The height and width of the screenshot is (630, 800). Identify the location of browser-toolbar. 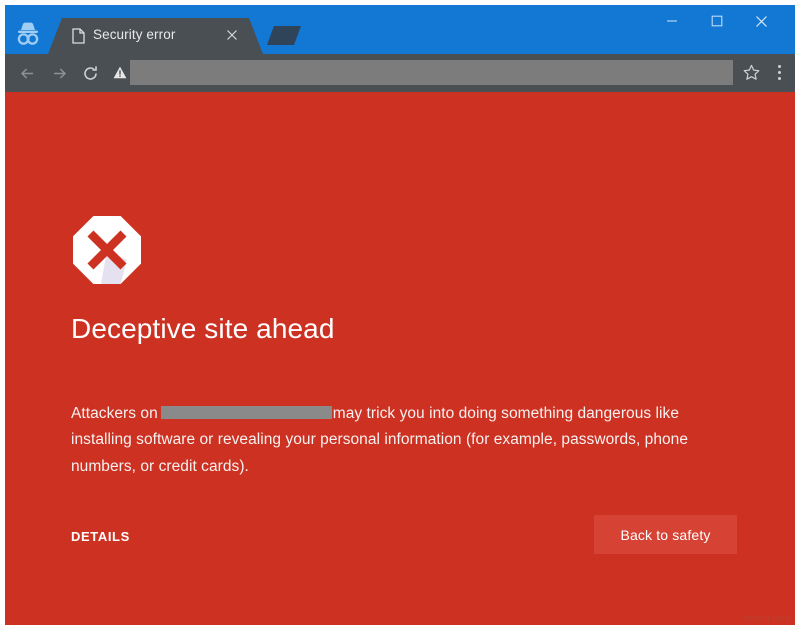
(400, 73).